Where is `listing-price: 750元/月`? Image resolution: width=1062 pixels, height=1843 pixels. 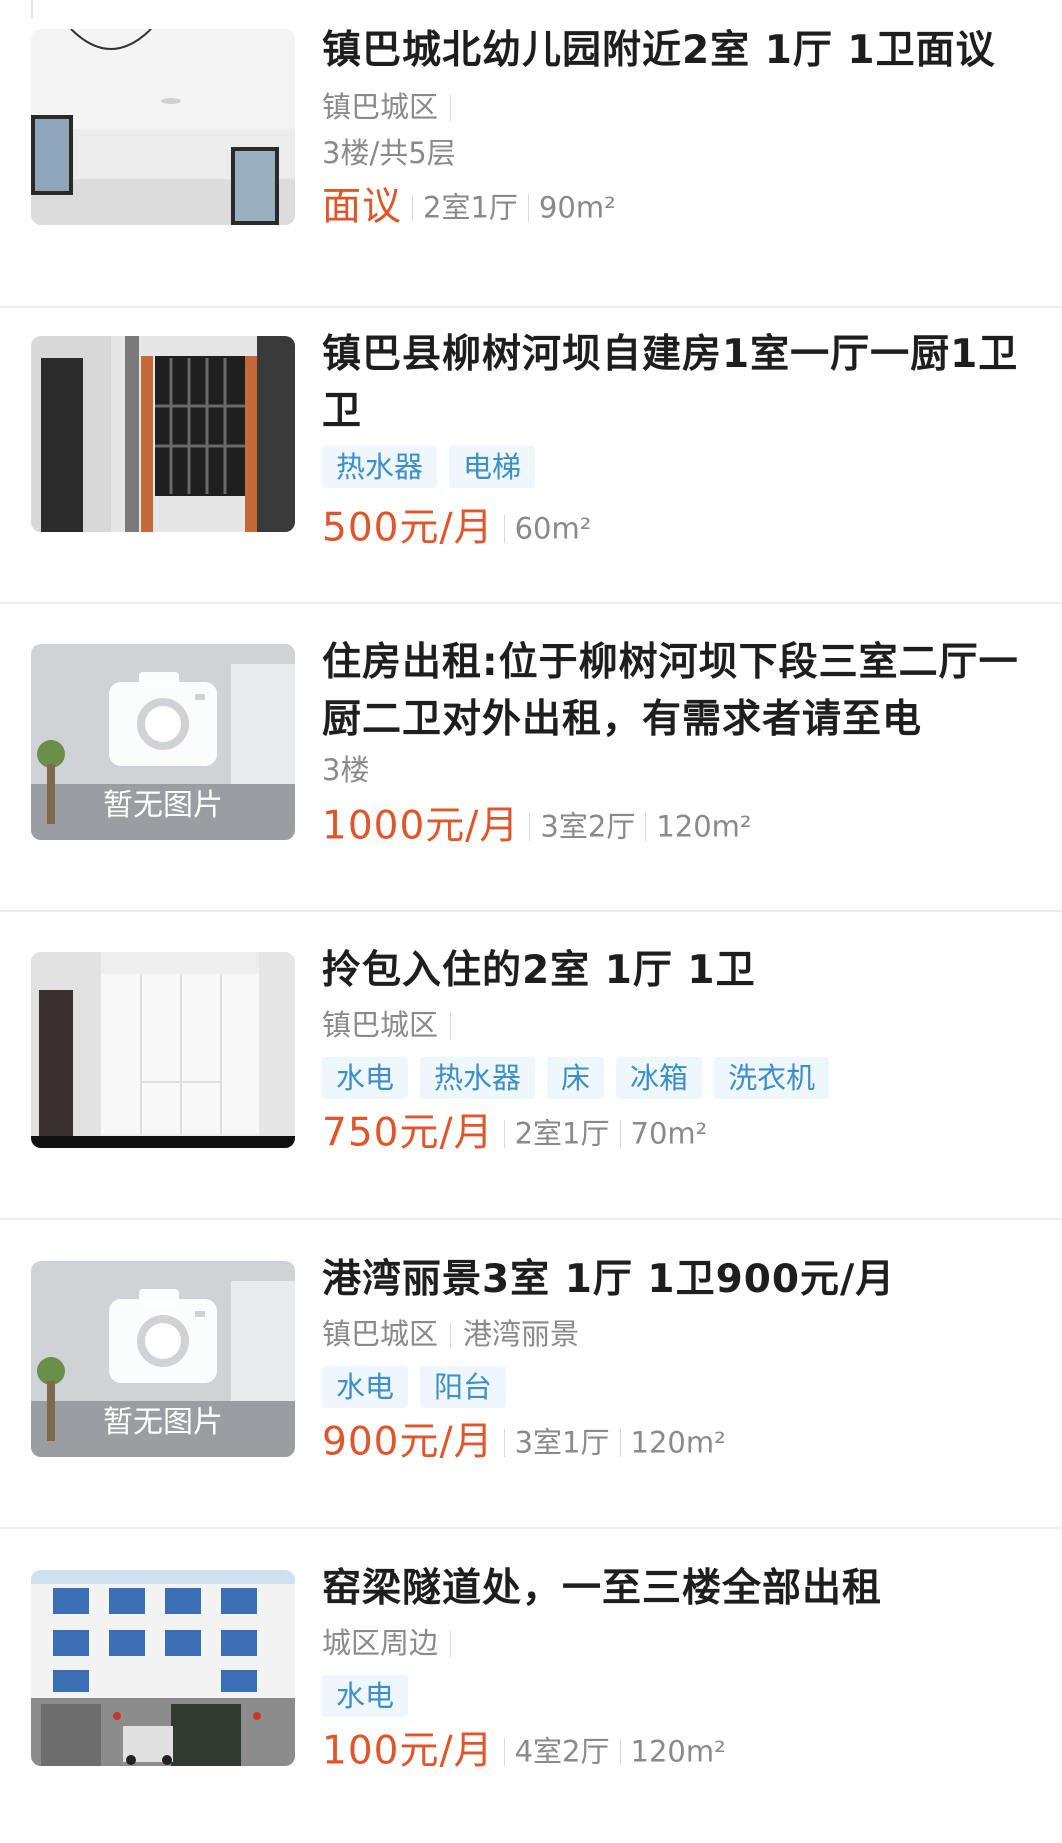
listing-price: 750元/月 is located at coordinates (408, 1133).